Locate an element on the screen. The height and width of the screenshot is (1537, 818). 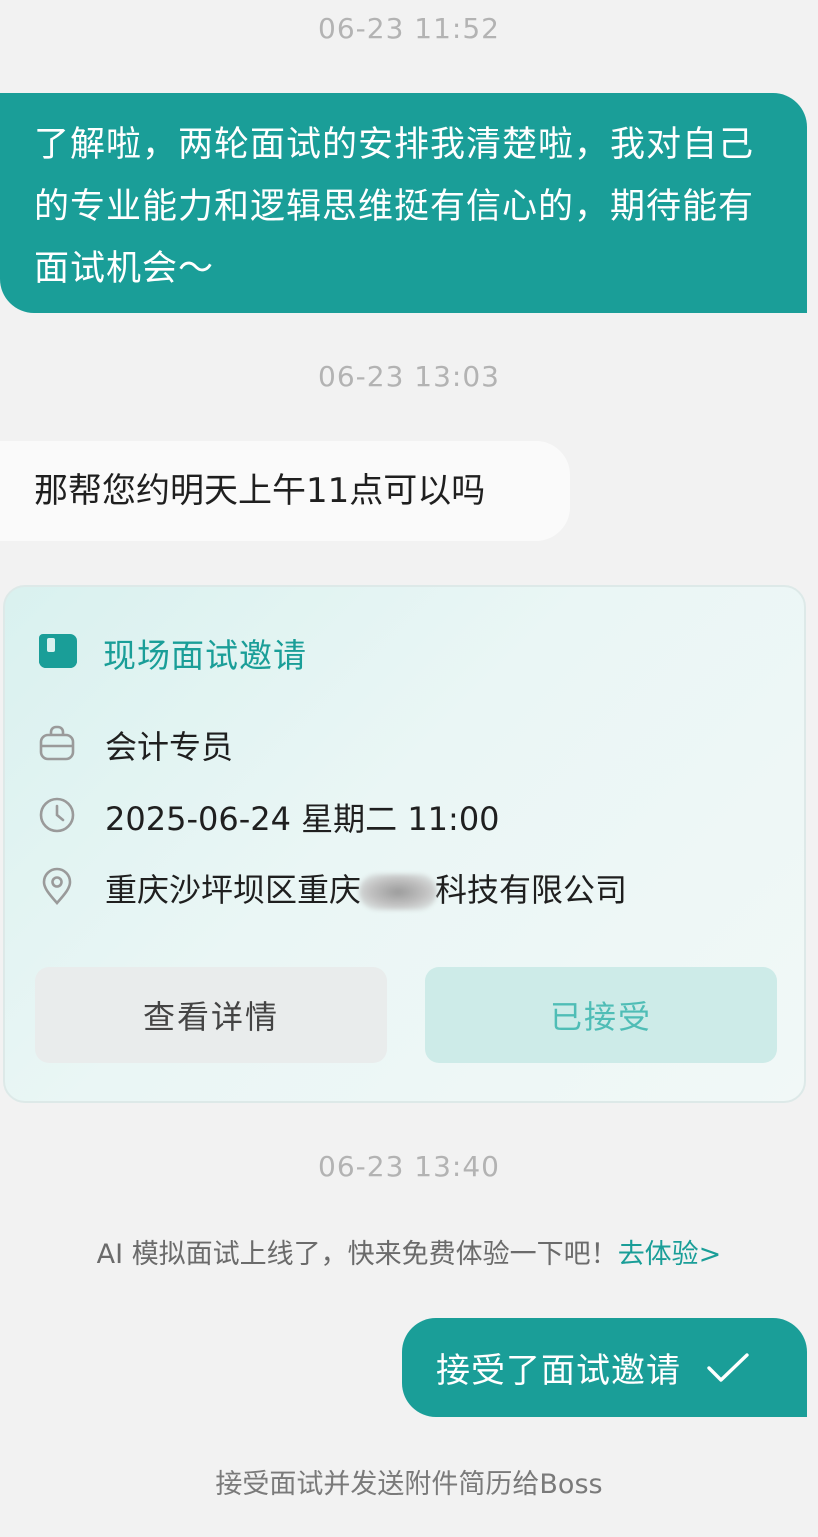
position-row: 会计专员 is located at coordinates (135, 745).